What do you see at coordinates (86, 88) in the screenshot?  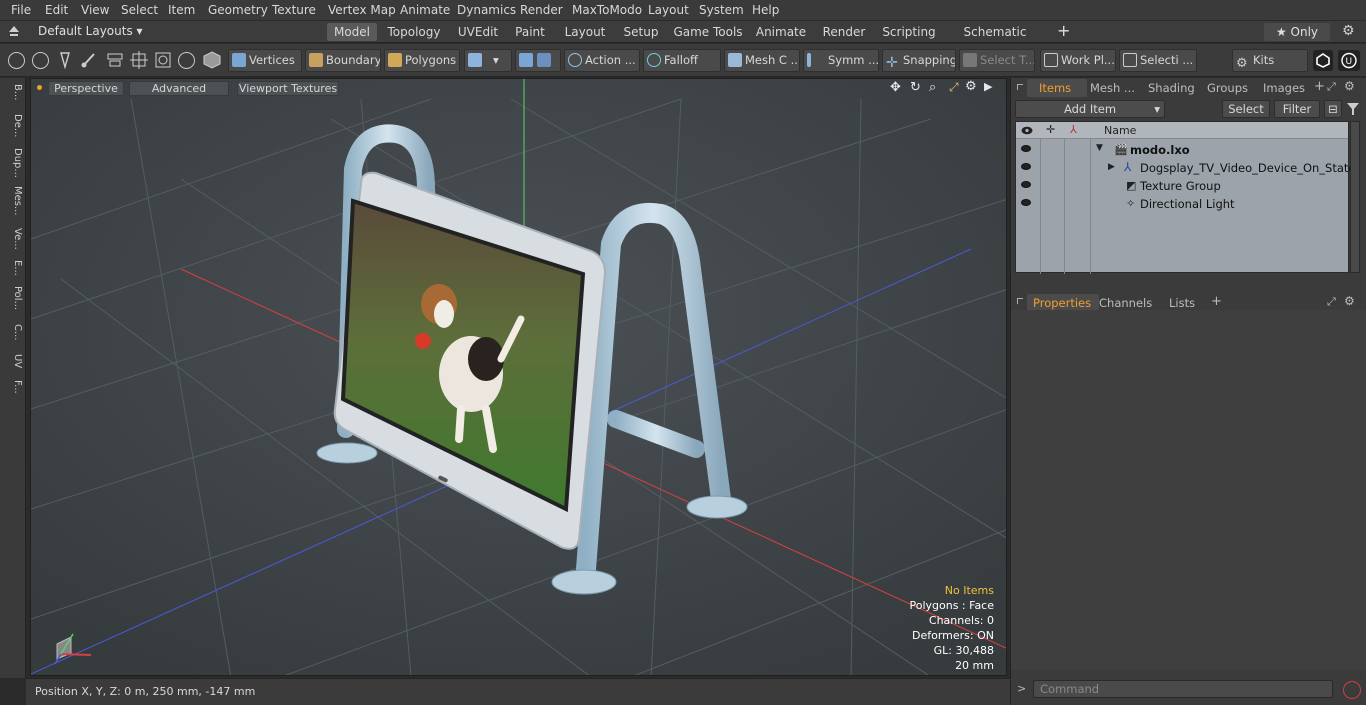 I see `perspective-button: Perspective` at bounding box center [86, 88].